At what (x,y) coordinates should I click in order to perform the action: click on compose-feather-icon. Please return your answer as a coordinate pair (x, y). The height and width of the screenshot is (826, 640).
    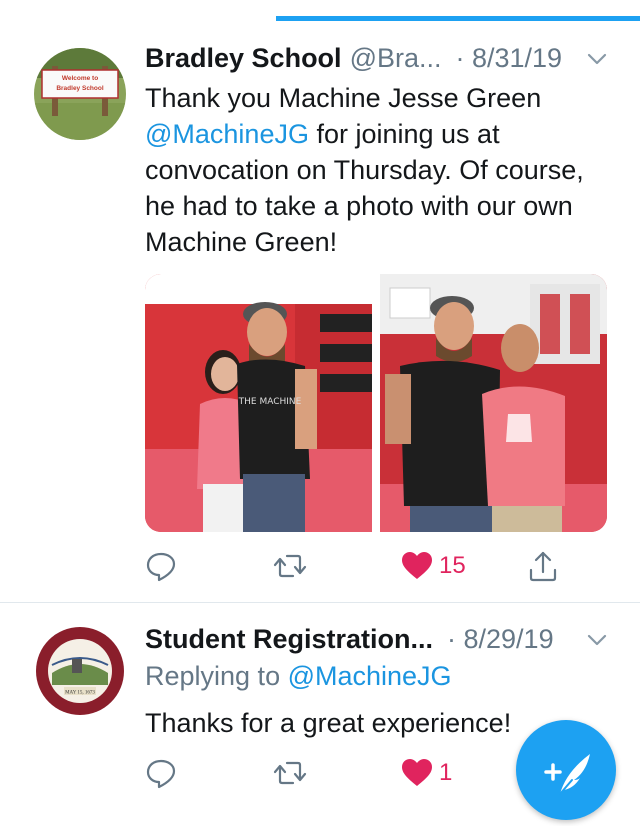
    Looking at the image, I should click on (566, 789).